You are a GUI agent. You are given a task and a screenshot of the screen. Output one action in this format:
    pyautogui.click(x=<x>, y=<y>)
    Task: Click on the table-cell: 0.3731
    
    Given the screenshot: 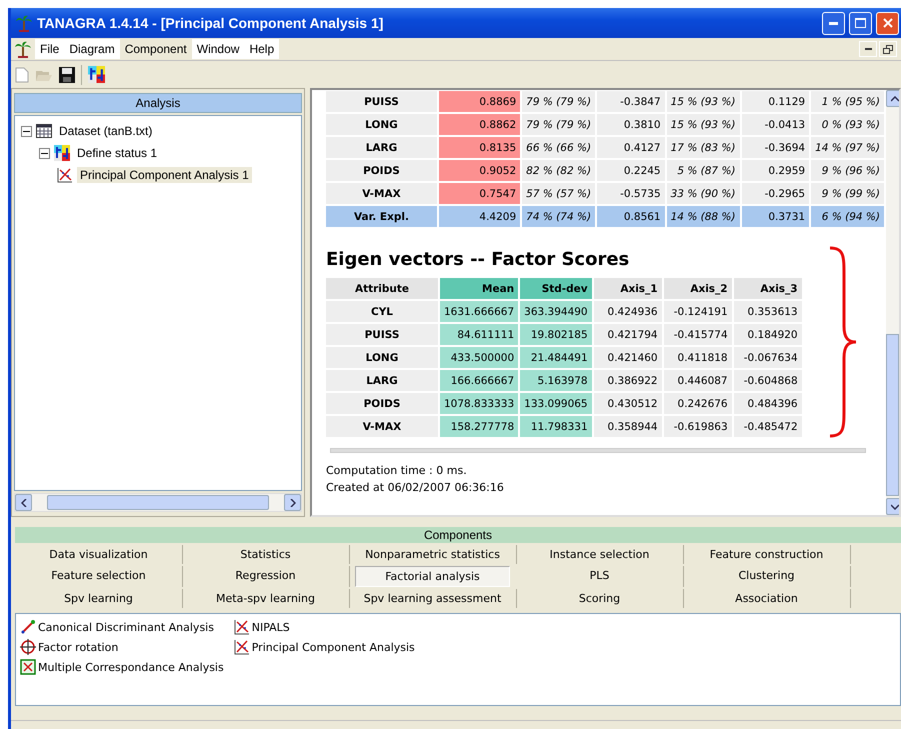 What is the action you would take?
    pyautogui.click(x=776, y=216)
    